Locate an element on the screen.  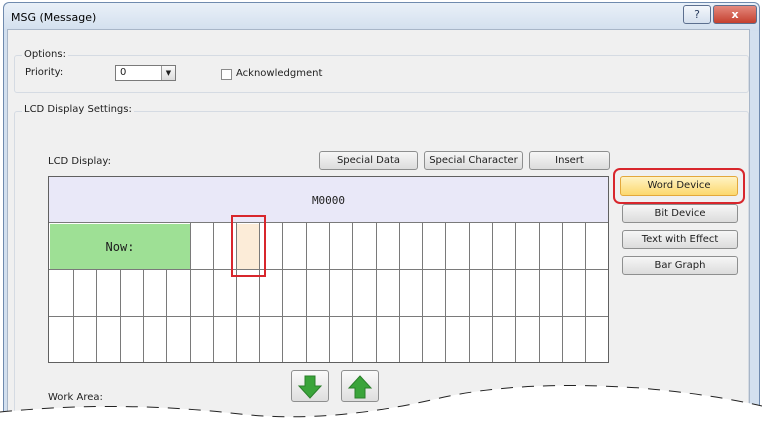
priority-select: 0 ▼ is located at coordinates (145, 73).